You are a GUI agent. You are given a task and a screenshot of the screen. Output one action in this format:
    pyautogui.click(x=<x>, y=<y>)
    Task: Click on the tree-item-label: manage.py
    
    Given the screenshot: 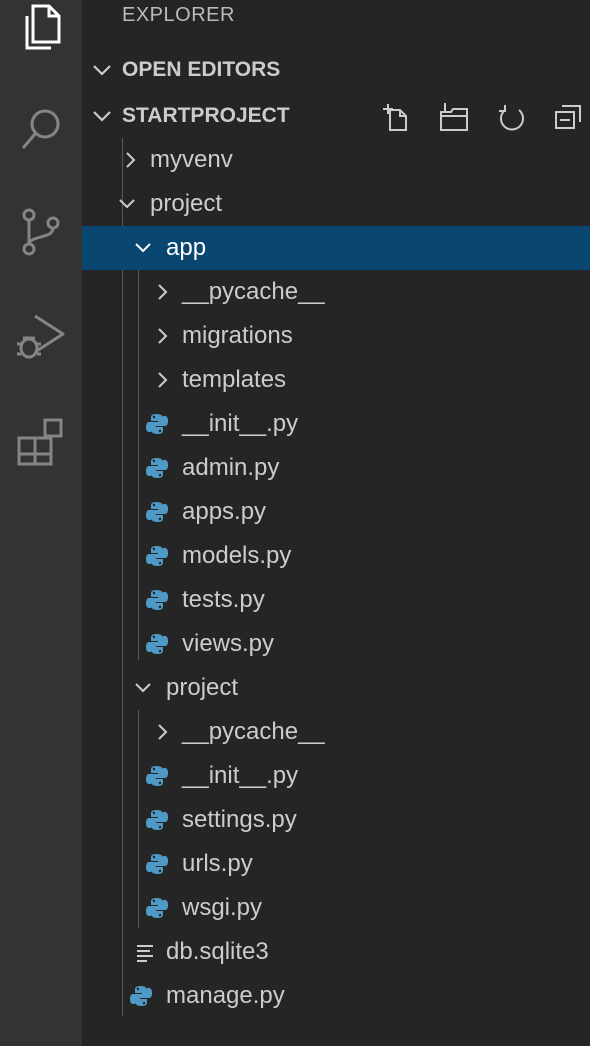 What is the action you would take?
    pyautogui.click(x=225, y=995)
    